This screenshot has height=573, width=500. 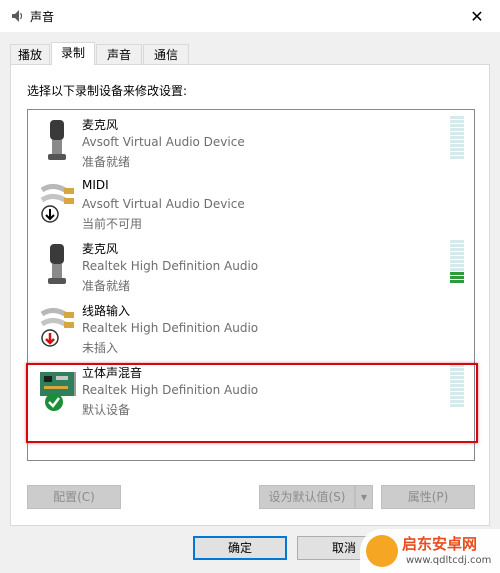 I want to click on device-item: 麦克风 Realtek High Definition Audio 准备就绪, so click(x=251, y=265).